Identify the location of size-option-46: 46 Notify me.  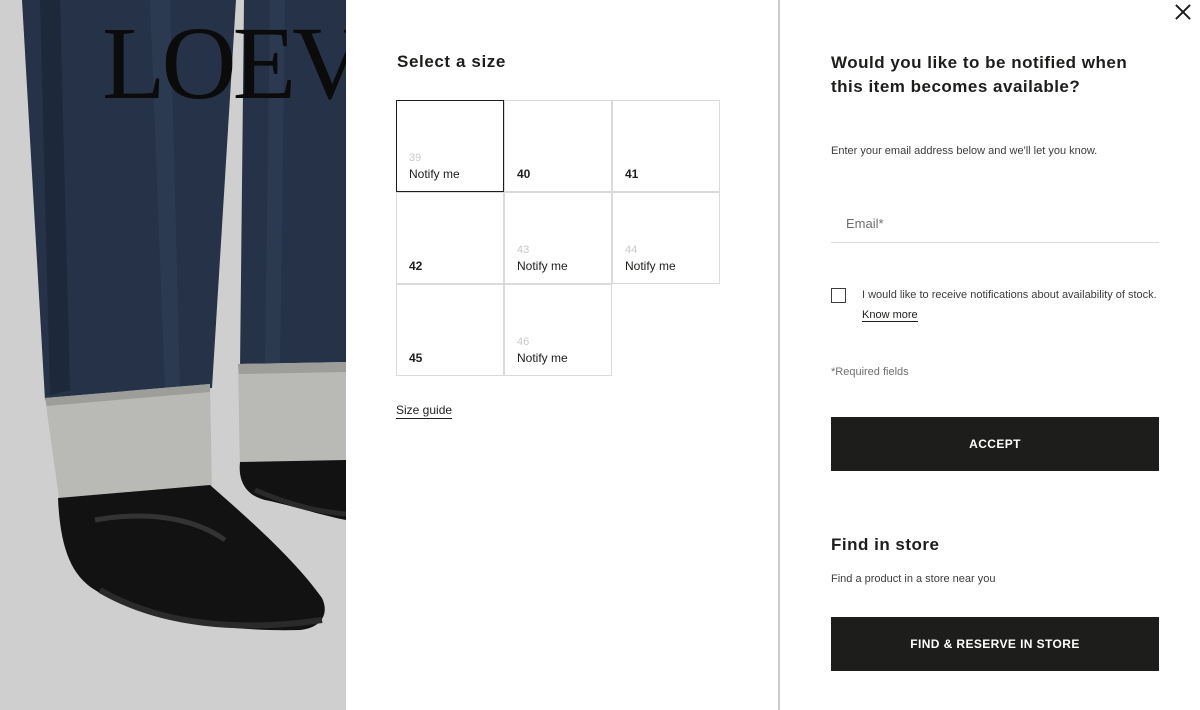
(558, 330).